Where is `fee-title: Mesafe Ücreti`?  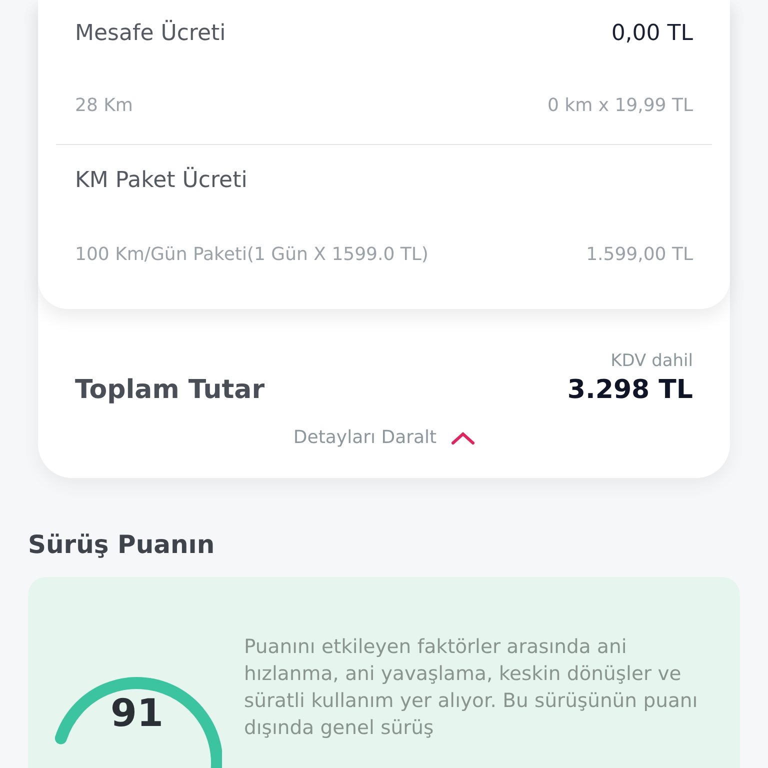 fee-title: Mesafe Ücreti is located at coordinates (150, 33).